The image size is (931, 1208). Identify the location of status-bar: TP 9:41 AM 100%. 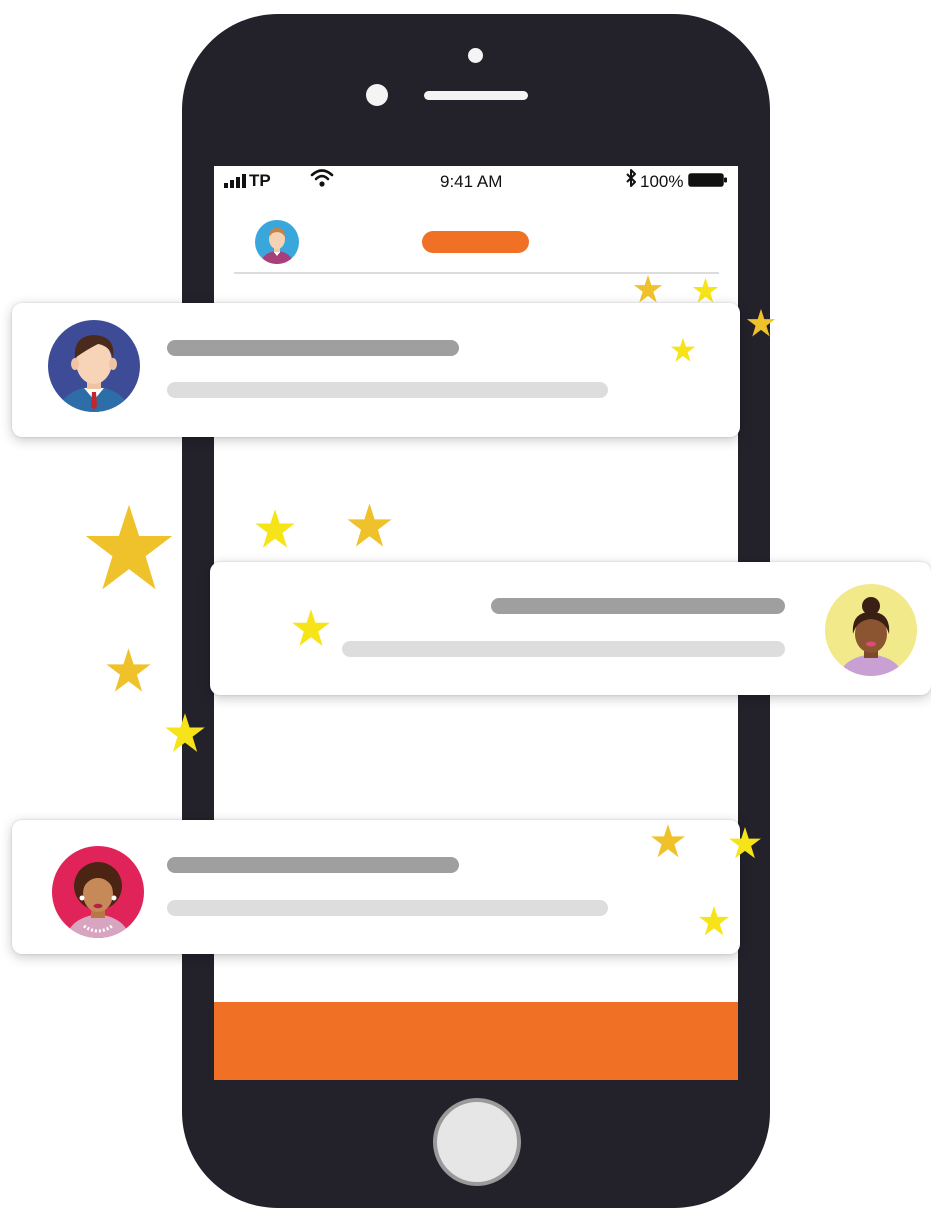
(476, 181).